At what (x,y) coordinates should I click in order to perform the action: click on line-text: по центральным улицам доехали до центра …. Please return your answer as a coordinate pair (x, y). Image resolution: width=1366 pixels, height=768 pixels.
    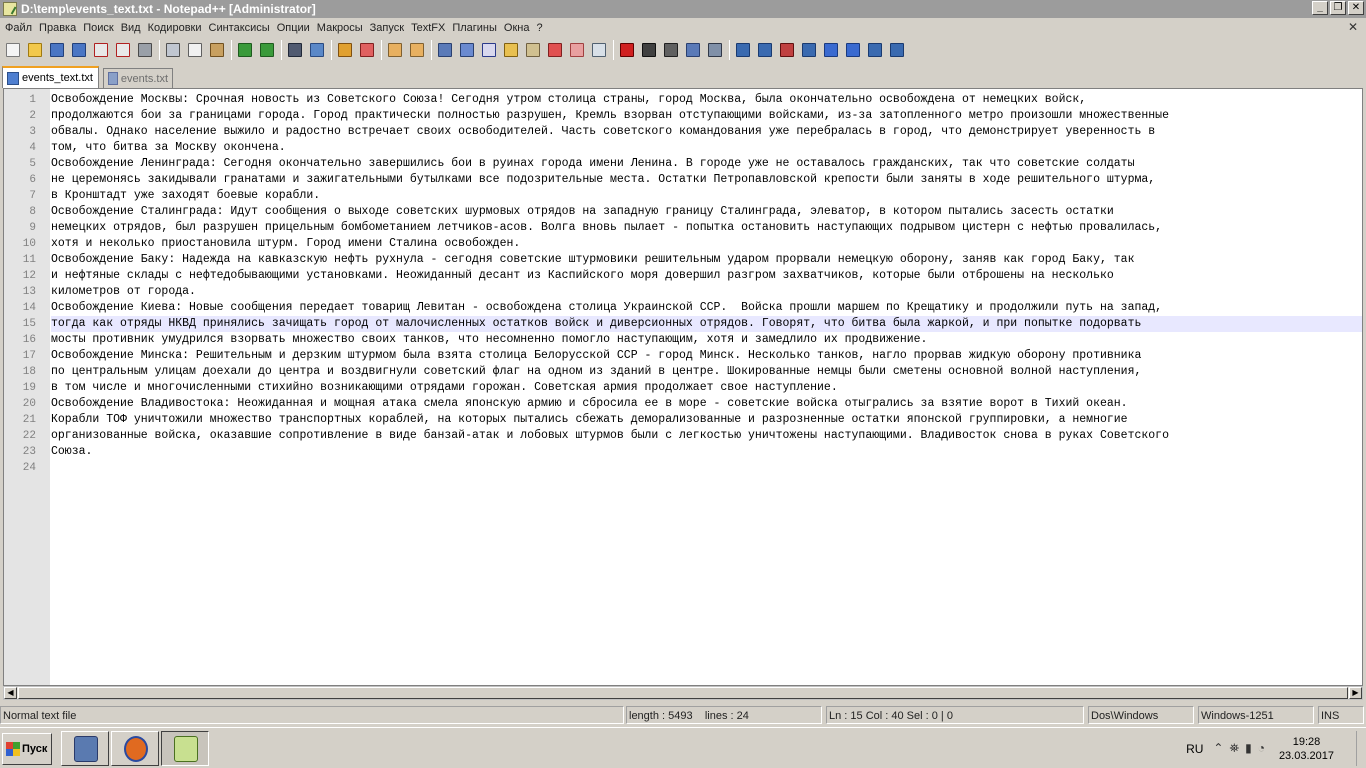
    Looking at the image, I should click on (706, 372).